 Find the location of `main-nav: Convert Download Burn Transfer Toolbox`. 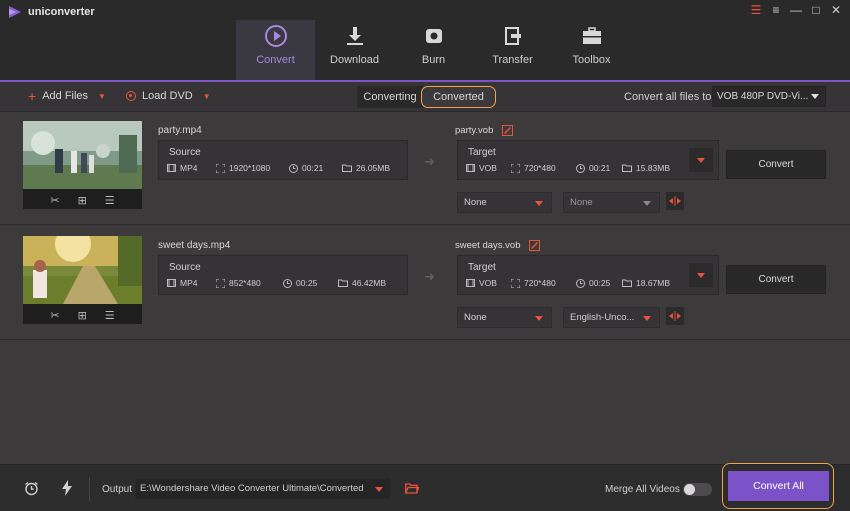

main-nav: Convert Download Burn Transfer Toolbox is located at coordinates (433, 50).